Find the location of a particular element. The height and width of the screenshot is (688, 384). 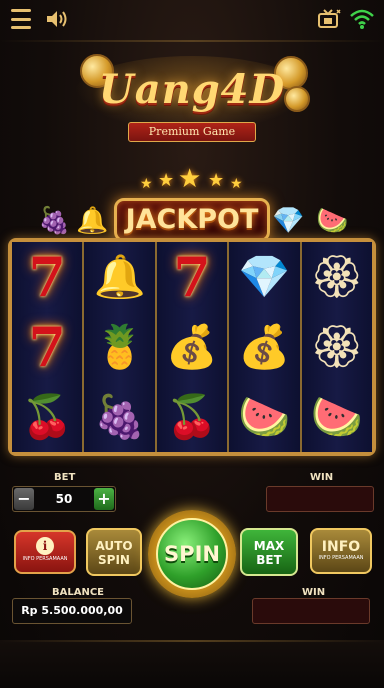

max-bet-line1: MAX is located at coordinates (269, 546).